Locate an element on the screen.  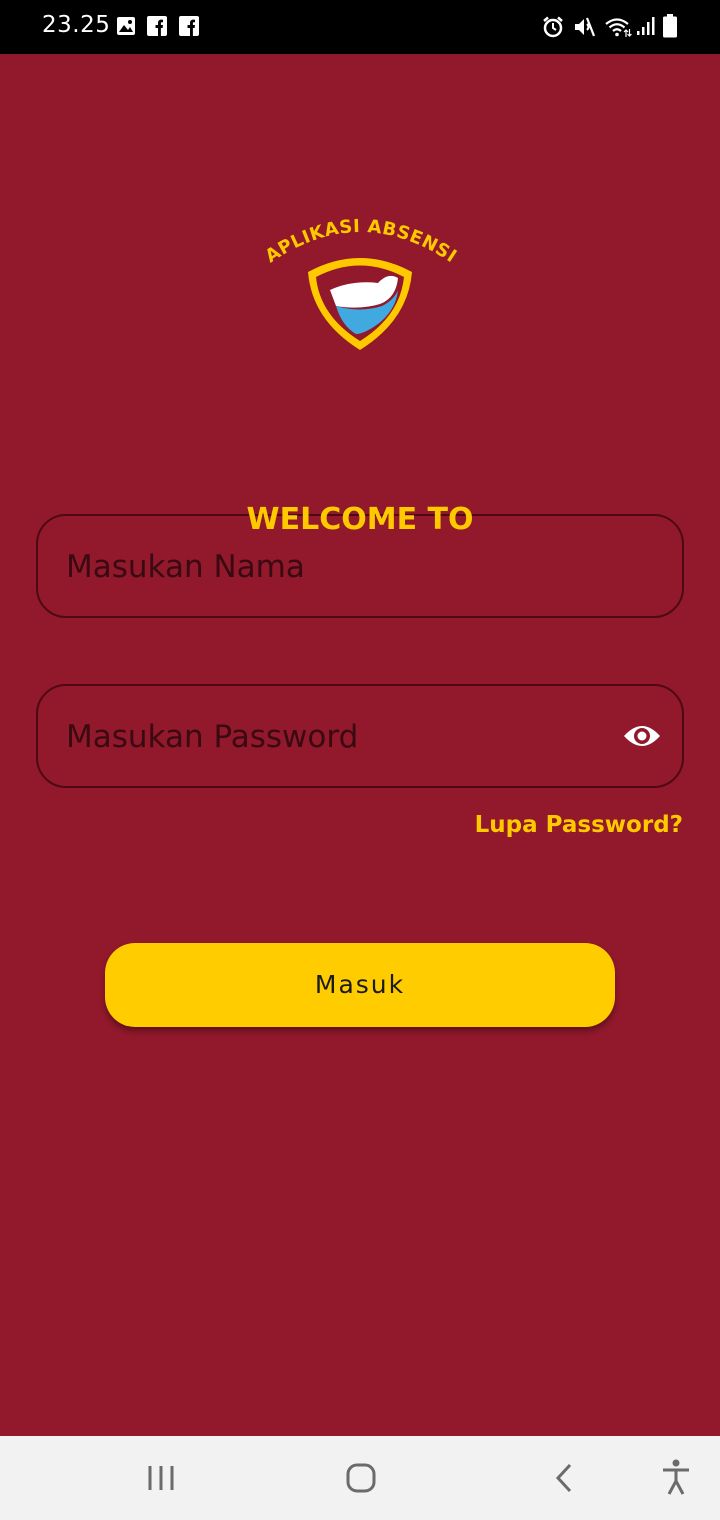
home-icon is located at coordinates (361, 1478).